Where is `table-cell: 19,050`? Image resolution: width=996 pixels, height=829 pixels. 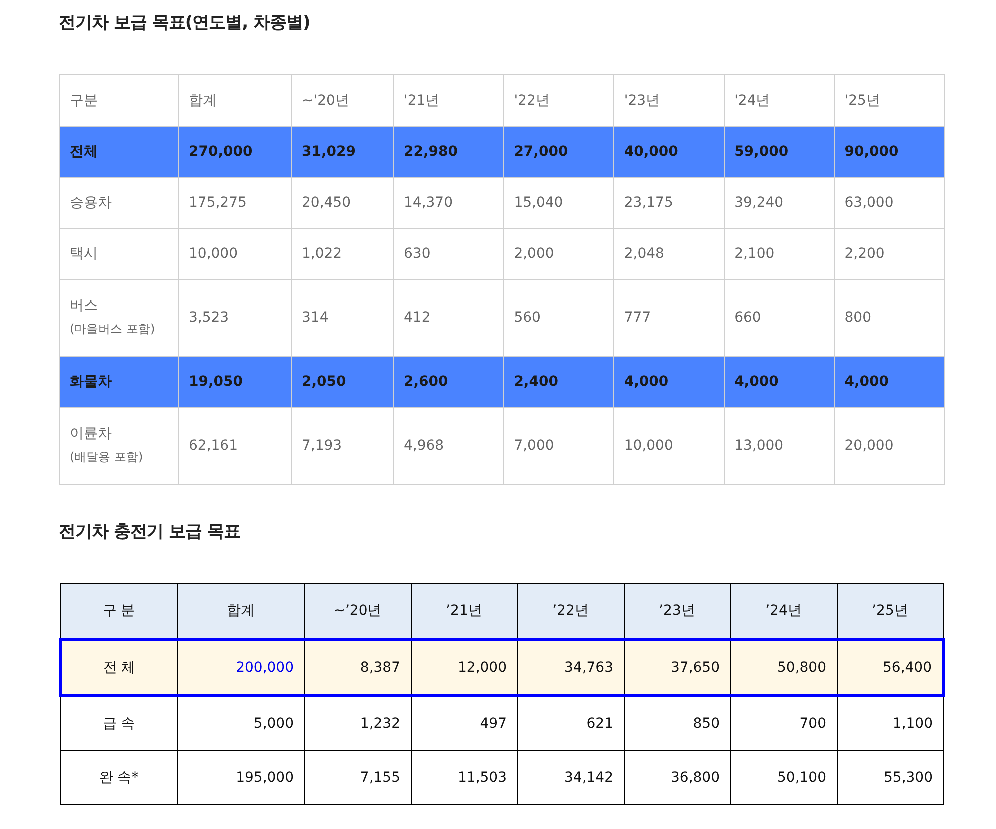
table-cell: 19,050 is located at coordinates (235, 382).